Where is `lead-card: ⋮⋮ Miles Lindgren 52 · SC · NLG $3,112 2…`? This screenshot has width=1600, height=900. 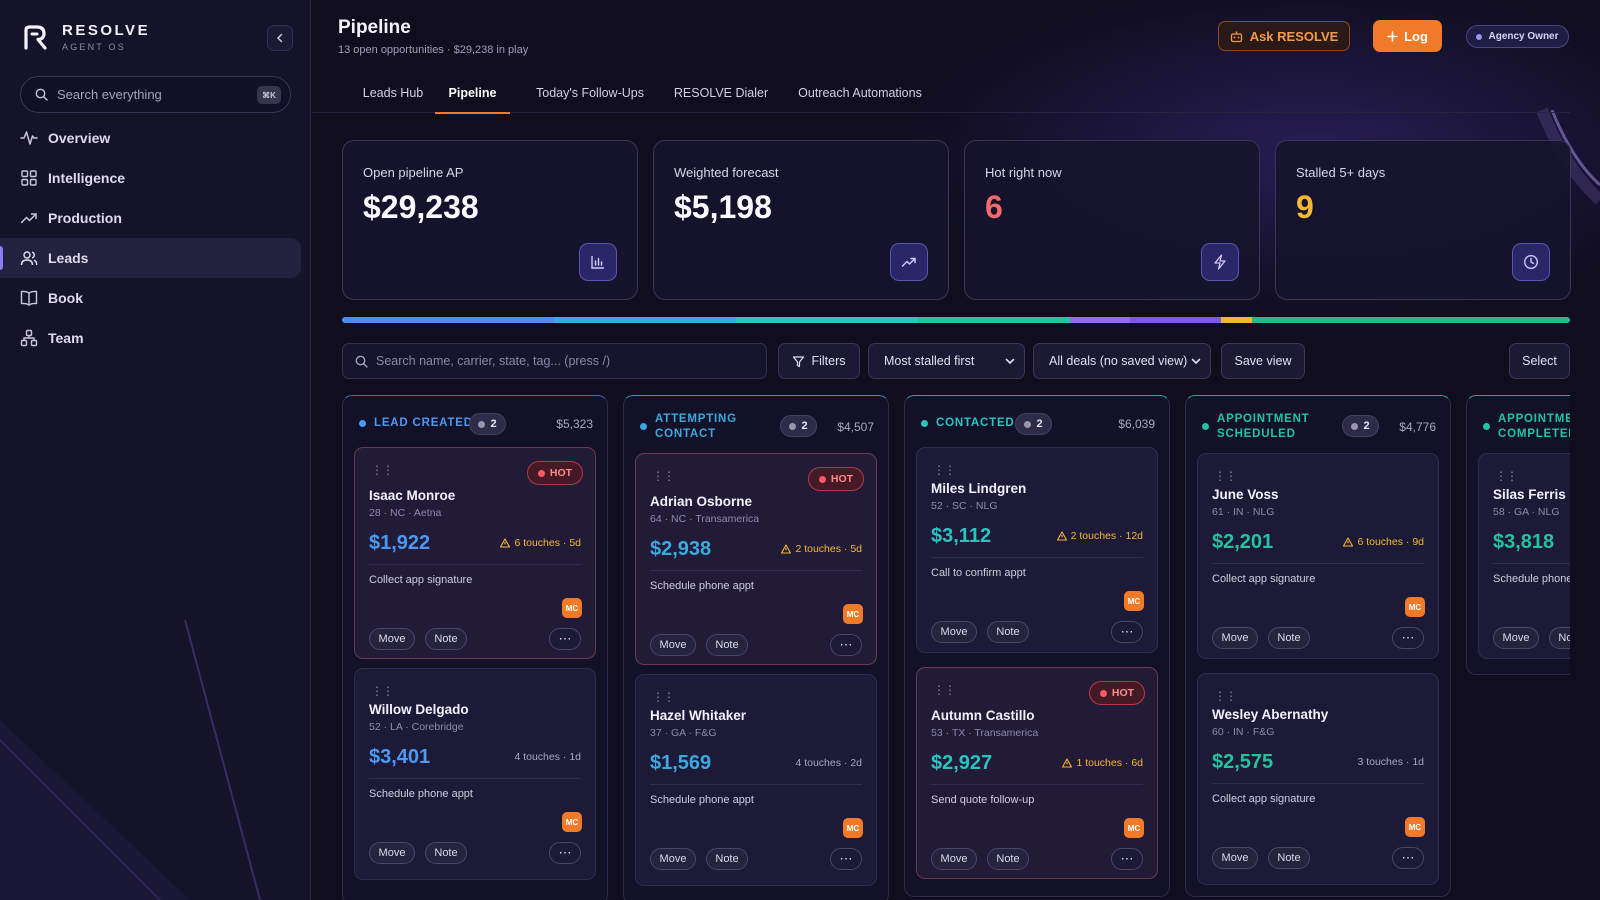
lead-card: ⋮⋮ Miles Lindgren 52 · SC · NLG $3,112 2… is located at coordinates (1037, 550).